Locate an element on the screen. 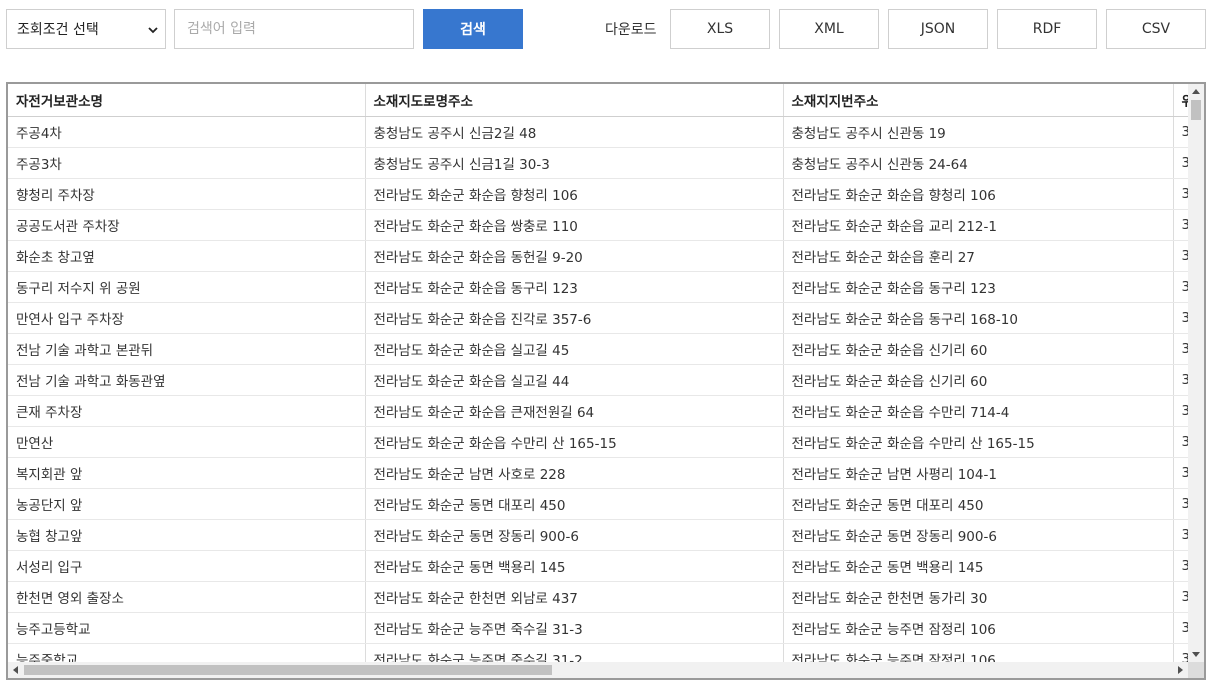 This screenshot has height=686, width=1214. cell-road-address: 전라남도 화순군 화순읍 실고길 44 is located at coordinates (574, 380).